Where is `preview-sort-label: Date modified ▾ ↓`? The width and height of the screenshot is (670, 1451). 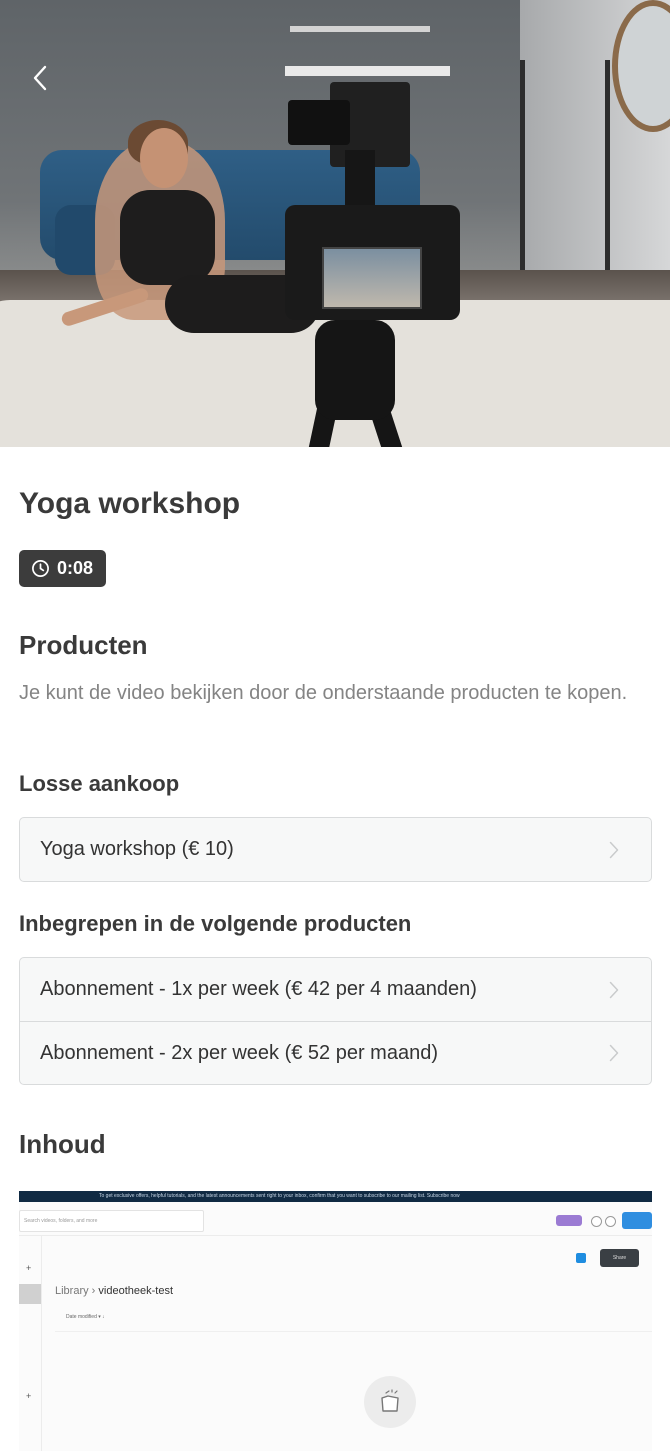 preview-sort-label: Date modified ▾ ↓ is located at coordinates (85, 1317).